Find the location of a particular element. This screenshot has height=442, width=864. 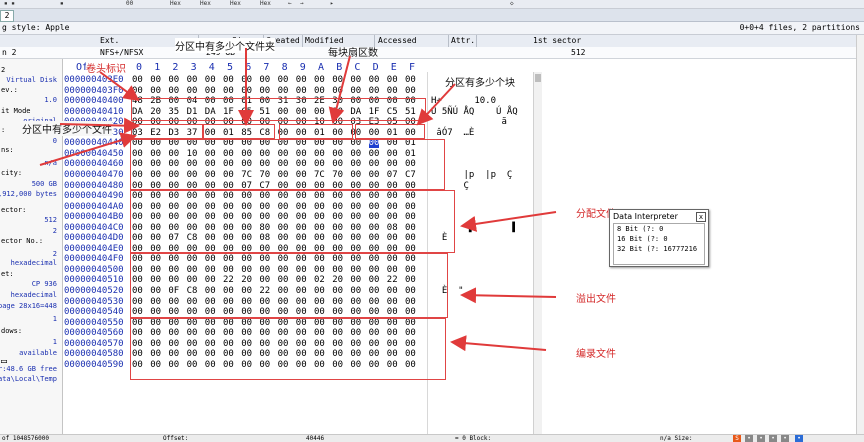

hex-column-header: 3 is located at coordinates (193, 67).